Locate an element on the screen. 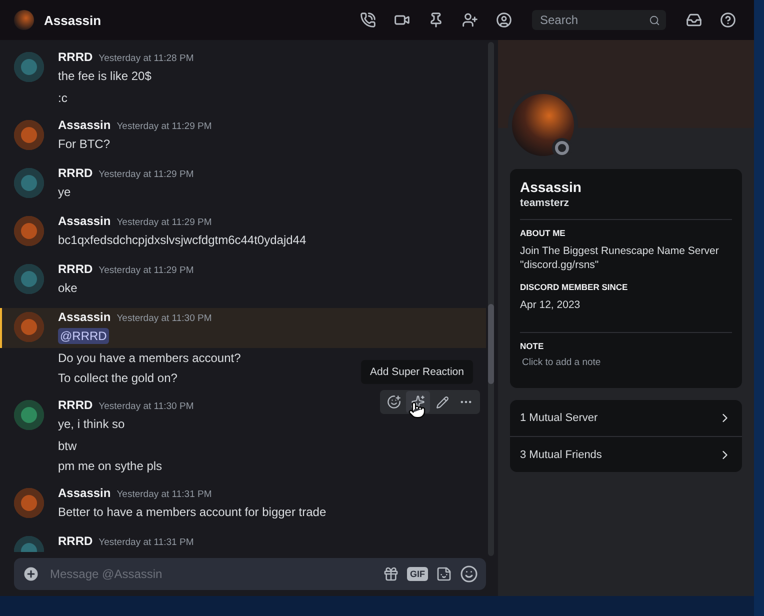  message-text: For BTC? is located at coordinates (84, 144).